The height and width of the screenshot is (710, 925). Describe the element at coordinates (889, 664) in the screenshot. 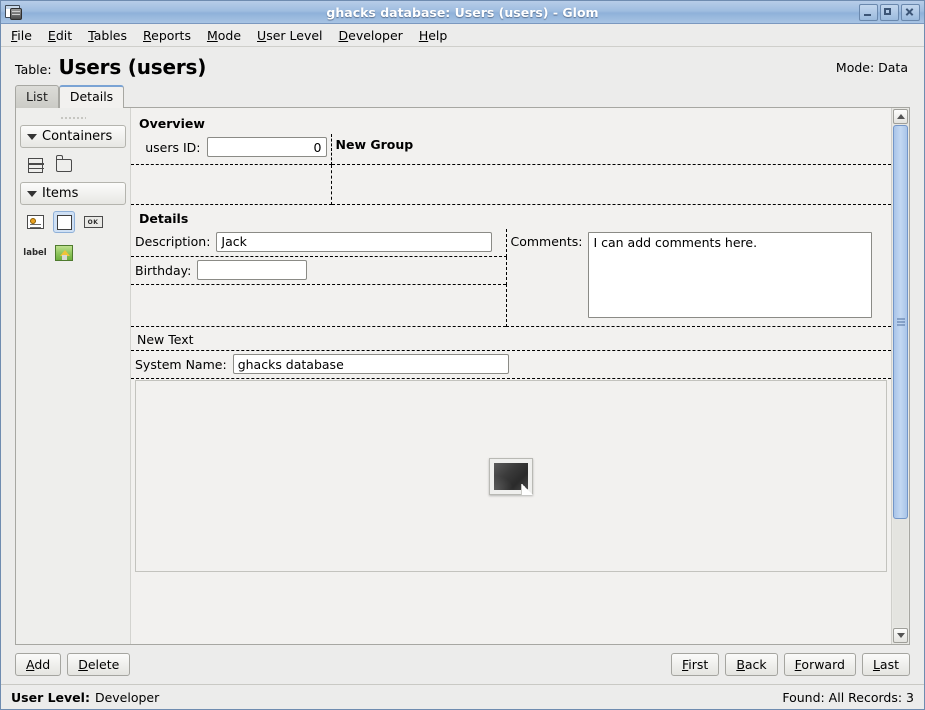

I see `last-button-rest: ast` at that location.